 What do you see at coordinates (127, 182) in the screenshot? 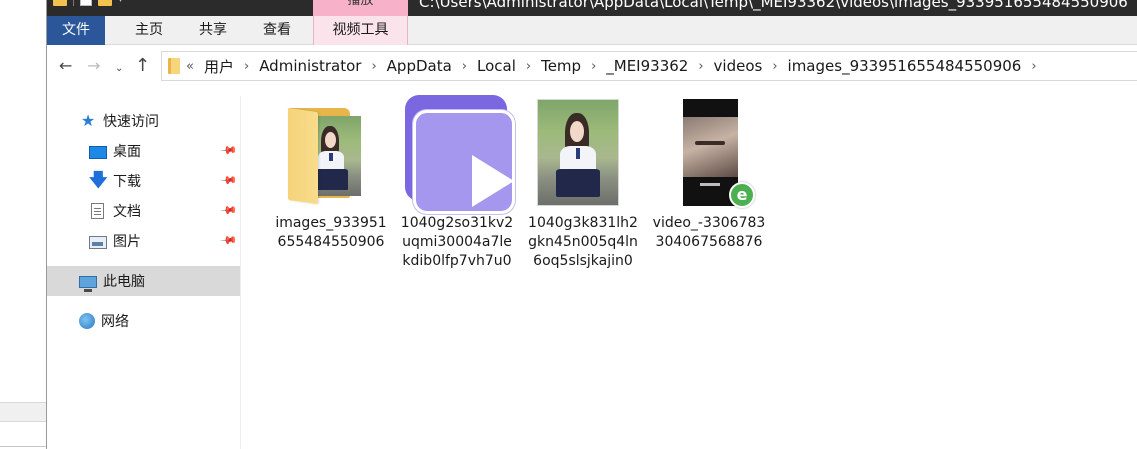
I see `sidebar-item-label: 下载` at bounding box center [127, 182].